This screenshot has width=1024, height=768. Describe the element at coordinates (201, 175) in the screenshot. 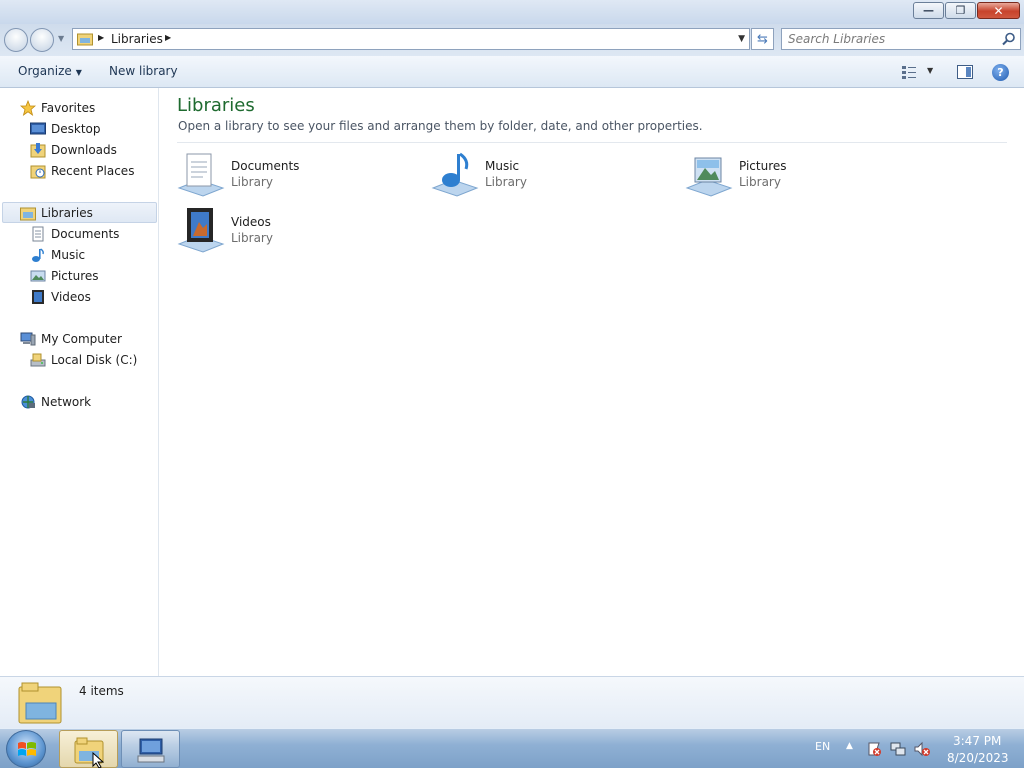

I see `documents-library-icon` at that location.